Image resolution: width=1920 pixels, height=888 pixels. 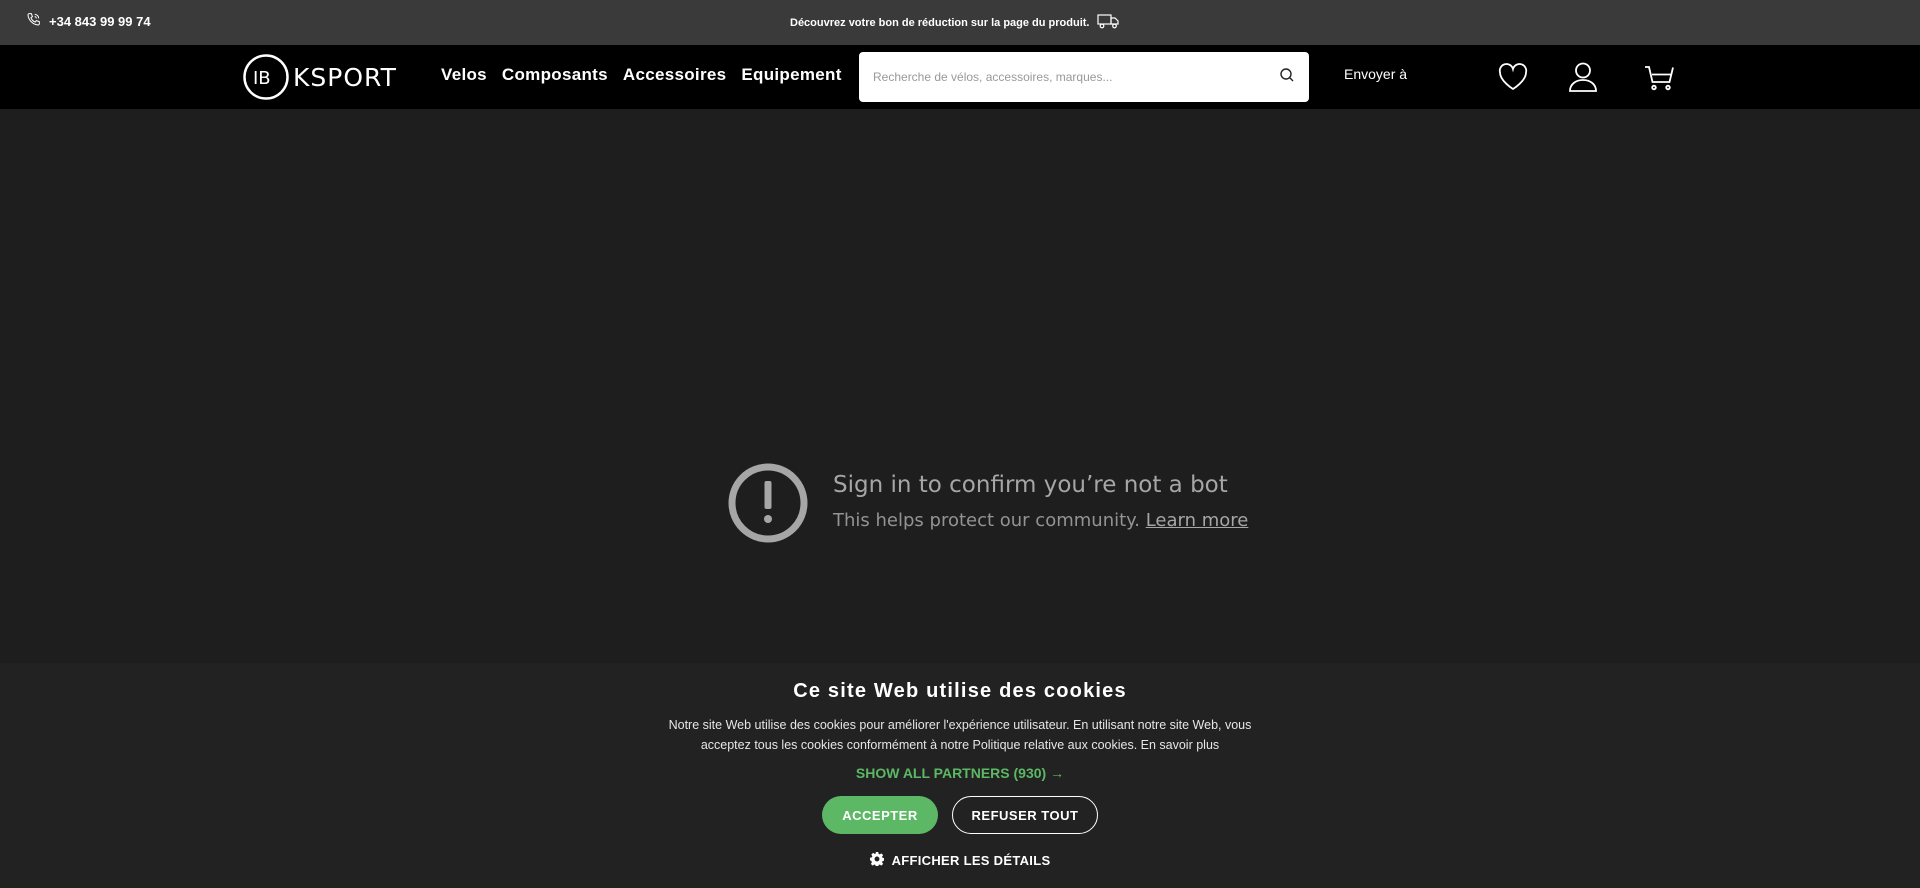 What do you see at coordinates (986, 520) in the screenshot?
I see `bot-check-subtitle-text: This helps protect our community.` at bounding box center [986, 520].